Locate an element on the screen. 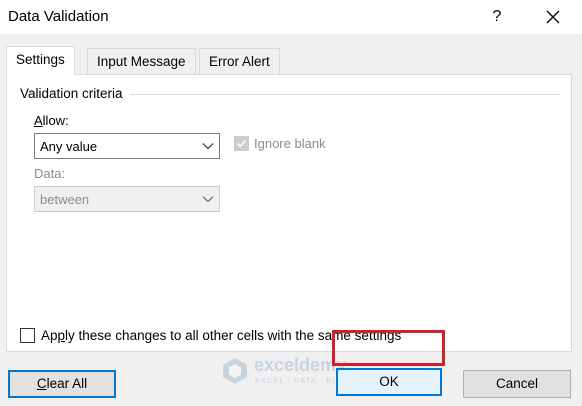  watermark-tagline: EXCEL · DATA · BI is located at coordinates (295, 380).